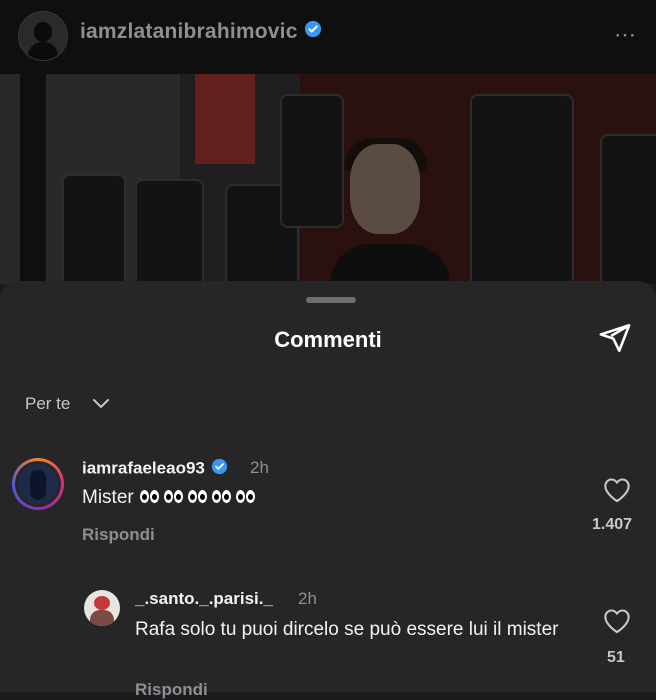 This screenshot has width=656, height=700. What do you see at coordinates (189, 31) in the screenshot?
I see `post-author-username-text: iamzlatanibrahimovic` at bounding box center [189, 31].